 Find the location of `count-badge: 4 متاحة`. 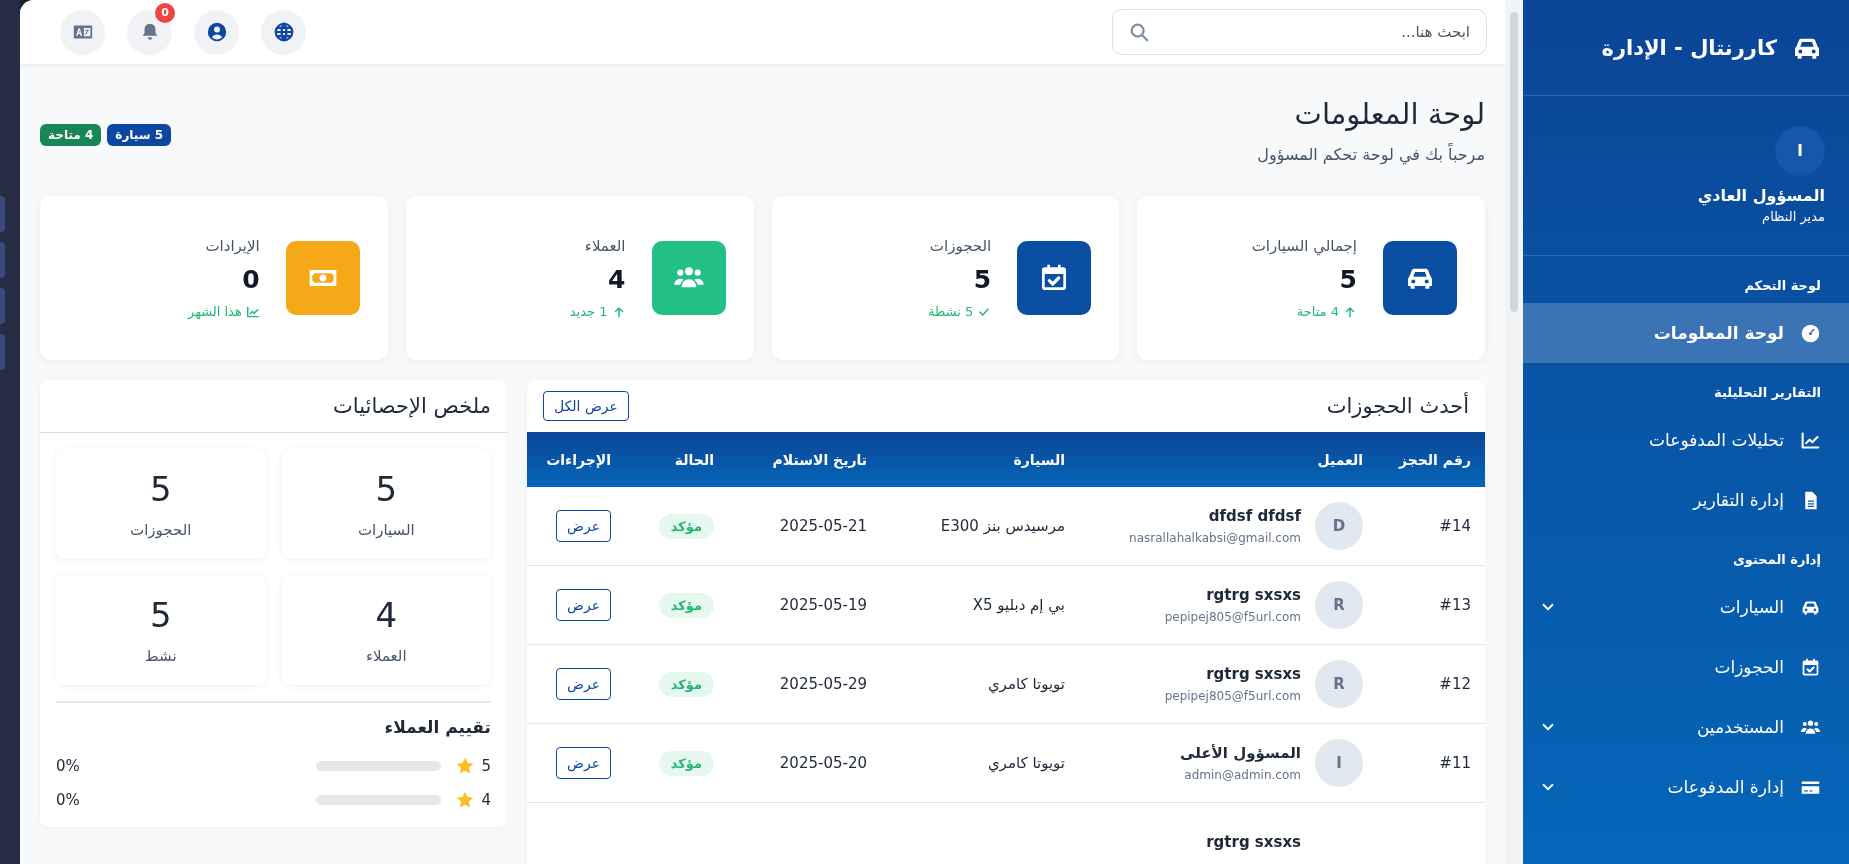

count-badge: 4 متاحة is located at coordinates (71, 135).